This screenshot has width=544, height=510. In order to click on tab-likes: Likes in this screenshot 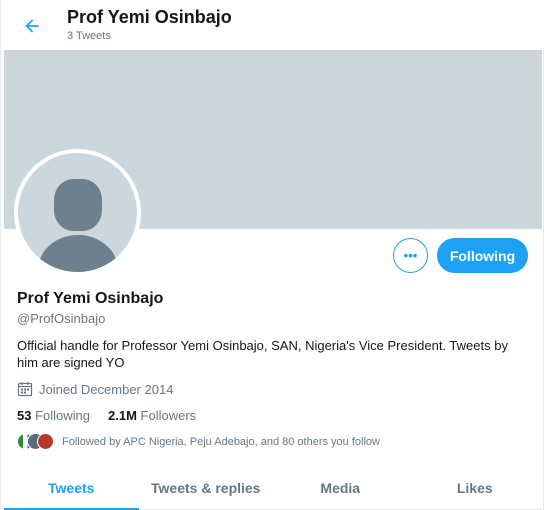, I will do `click(475, 488)`.